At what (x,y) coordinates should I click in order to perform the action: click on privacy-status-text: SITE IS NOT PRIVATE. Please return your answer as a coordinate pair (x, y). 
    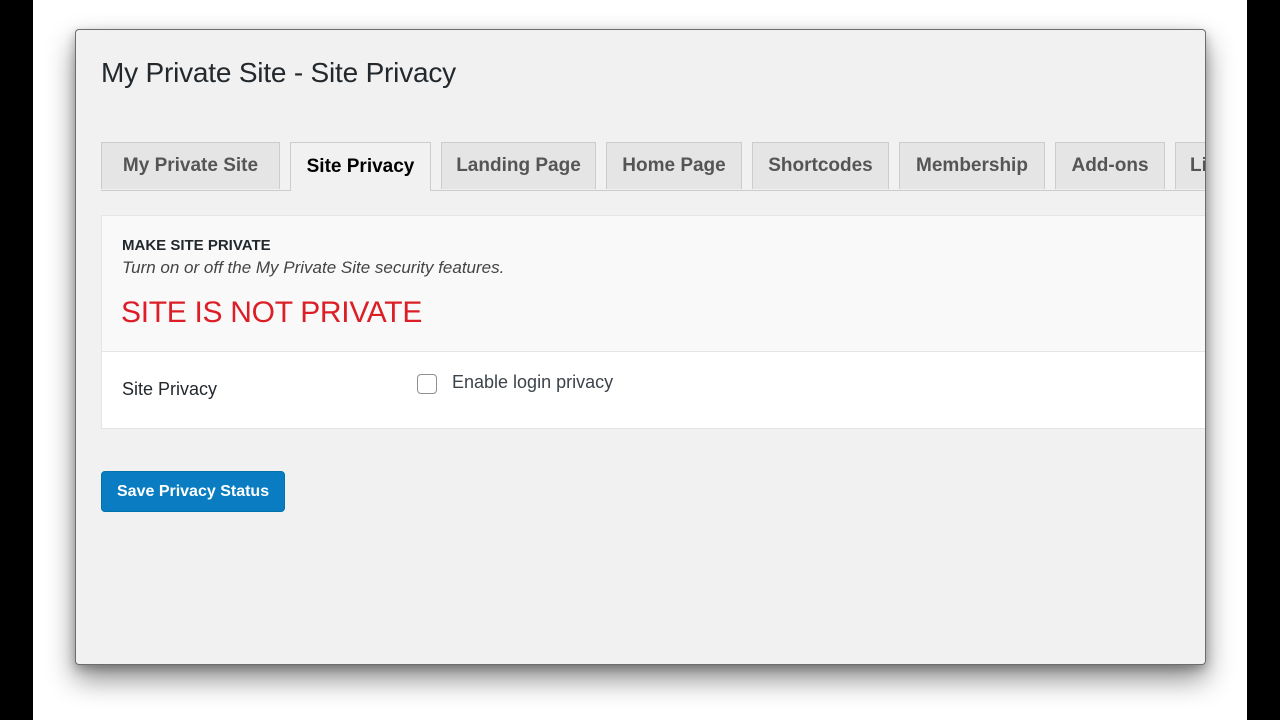
    Looking at the image, I should click on (272, 312).